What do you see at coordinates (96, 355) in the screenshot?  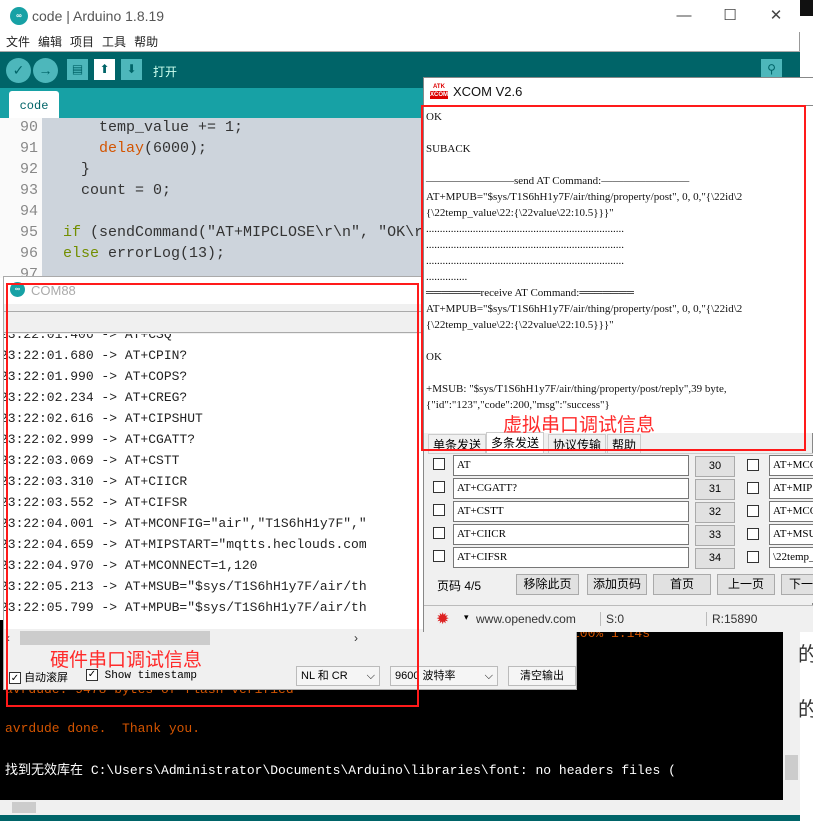 I see `serial-line: 23:22:01.680 -> AT+CPIN?` at bounding box center [96, 355].